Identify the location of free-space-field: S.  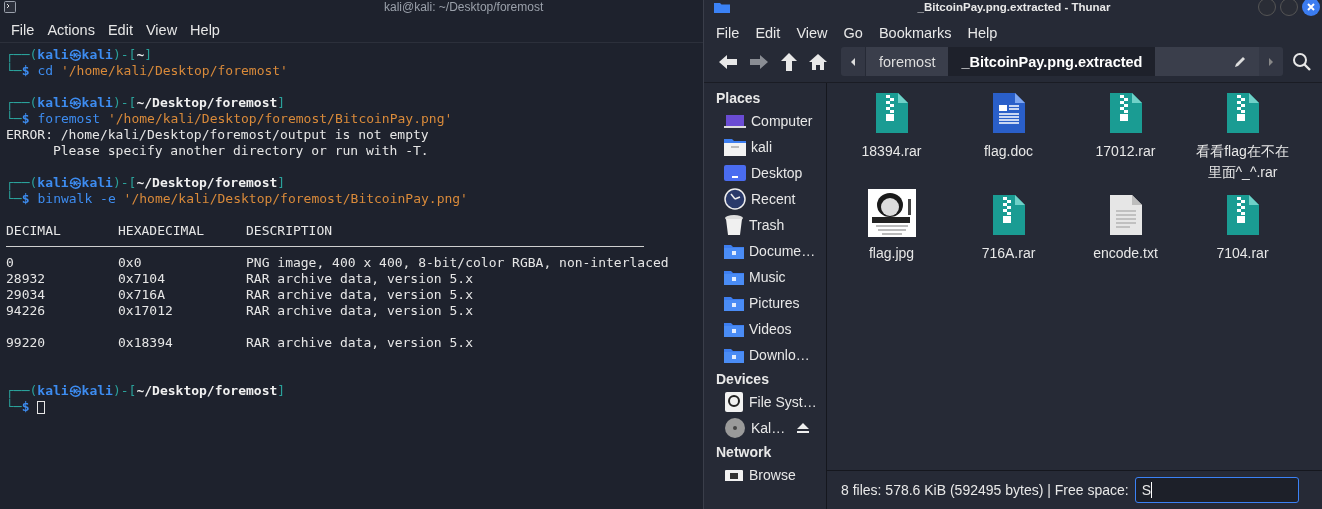
(1216, 490).